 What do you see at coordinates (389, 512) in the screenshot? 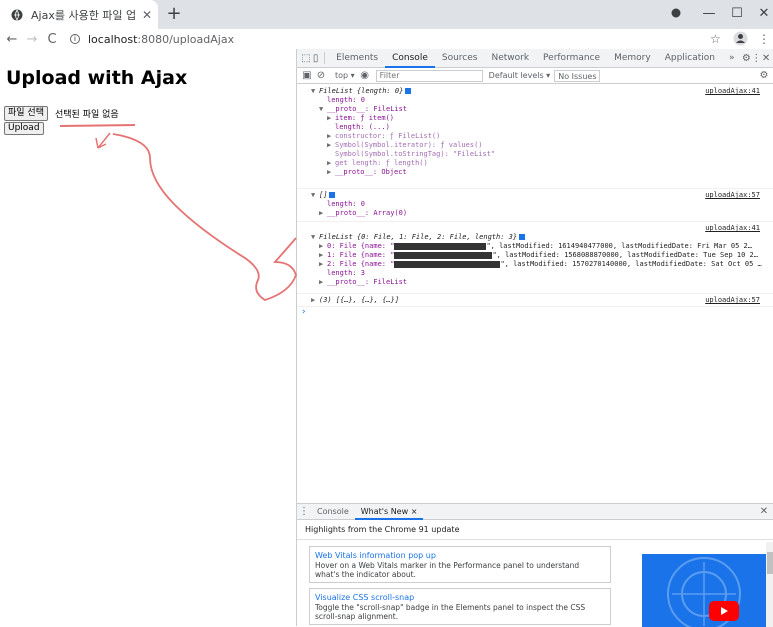
I see `drawer-tab-whats-new: What's New ×` at bounding box center [389, 512].